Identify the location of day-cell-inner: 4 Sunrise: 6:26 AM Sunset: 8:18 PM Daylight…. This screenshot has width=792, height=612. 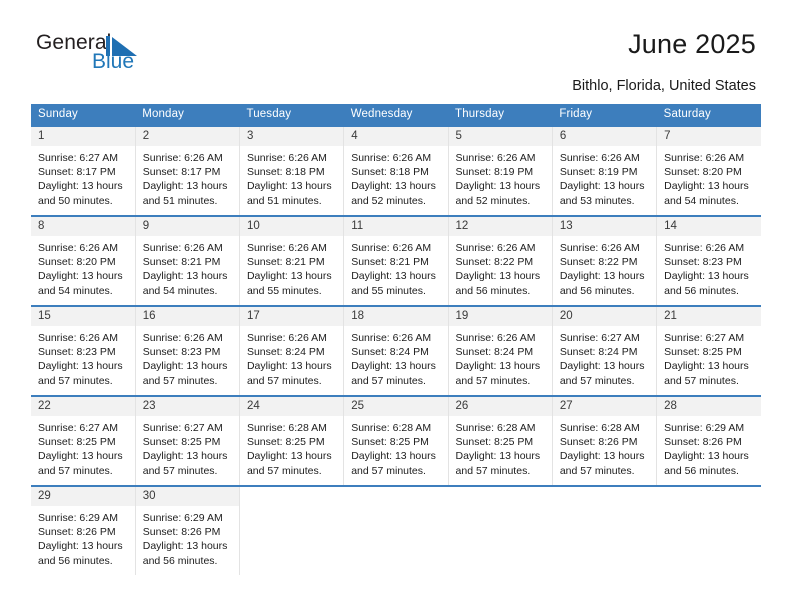
(396, 171).